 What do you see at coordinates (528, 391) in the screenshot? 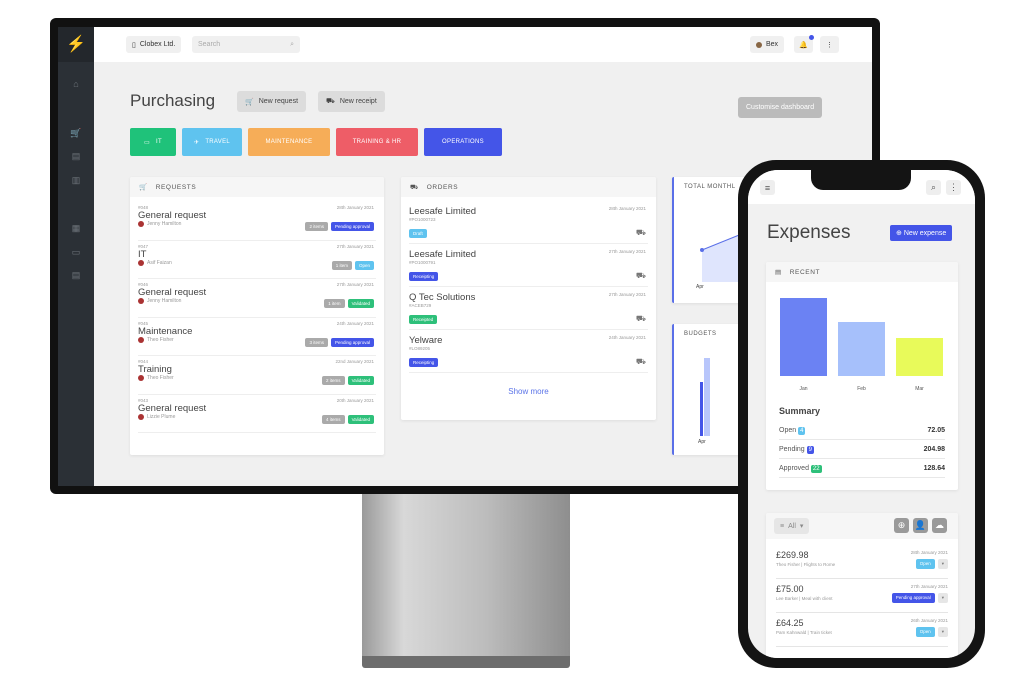
I see `show-more-link: Show more` at bounding box center [528, 391].